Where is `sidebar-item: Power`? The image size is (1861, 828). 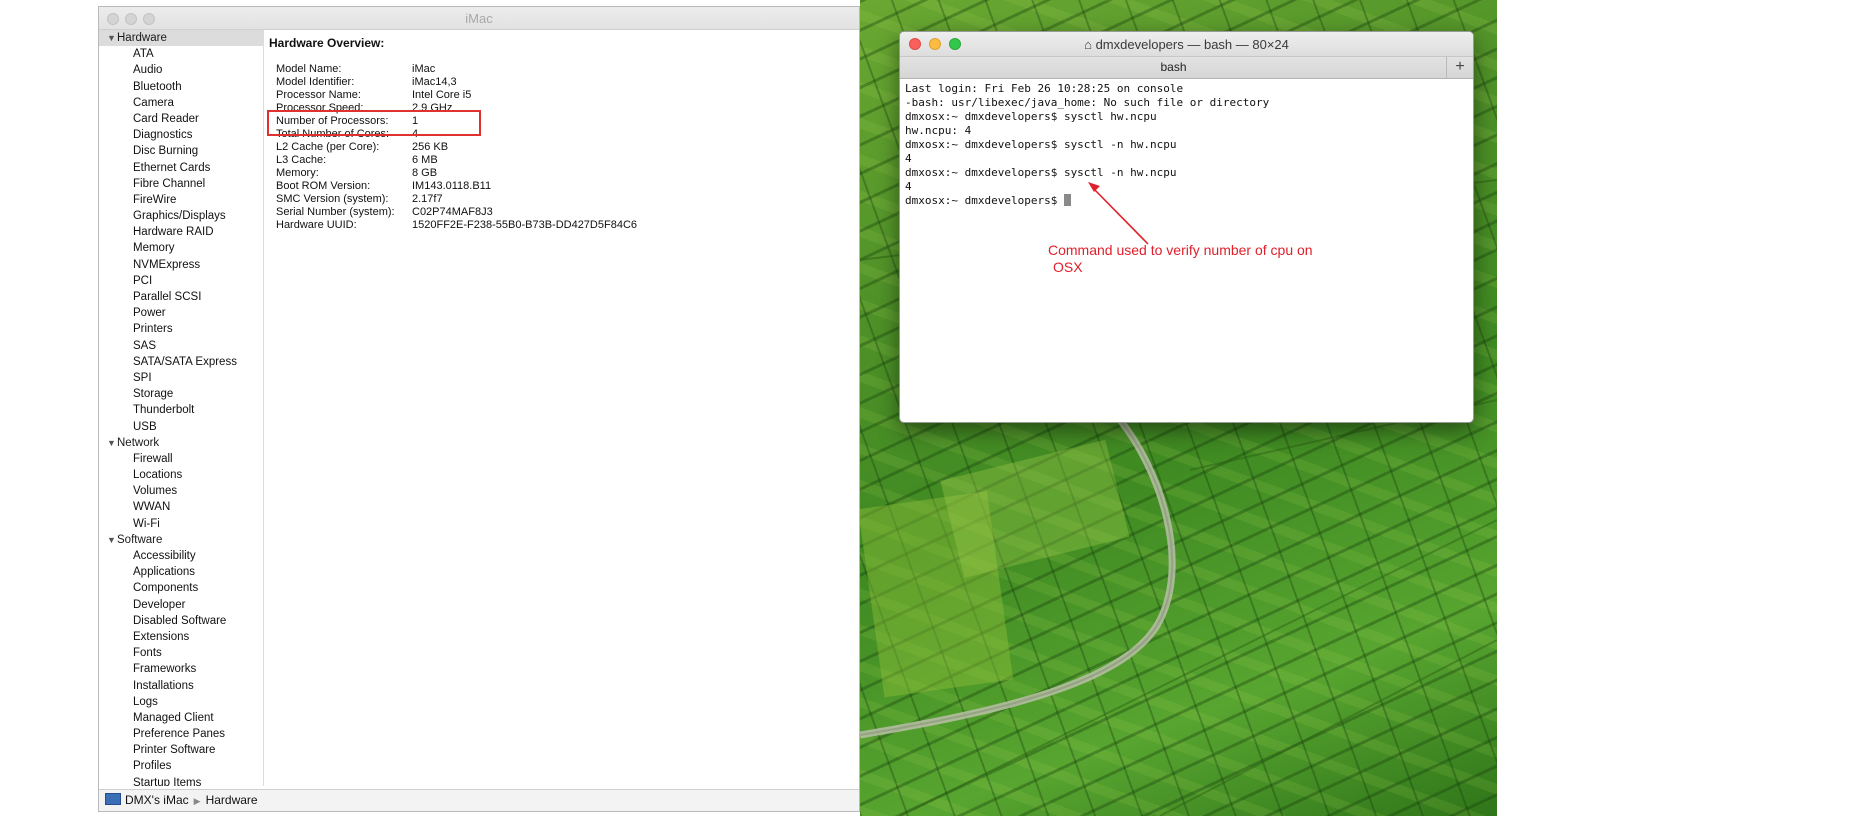
sidebar-item: Power is located at coordinates (181, 313).